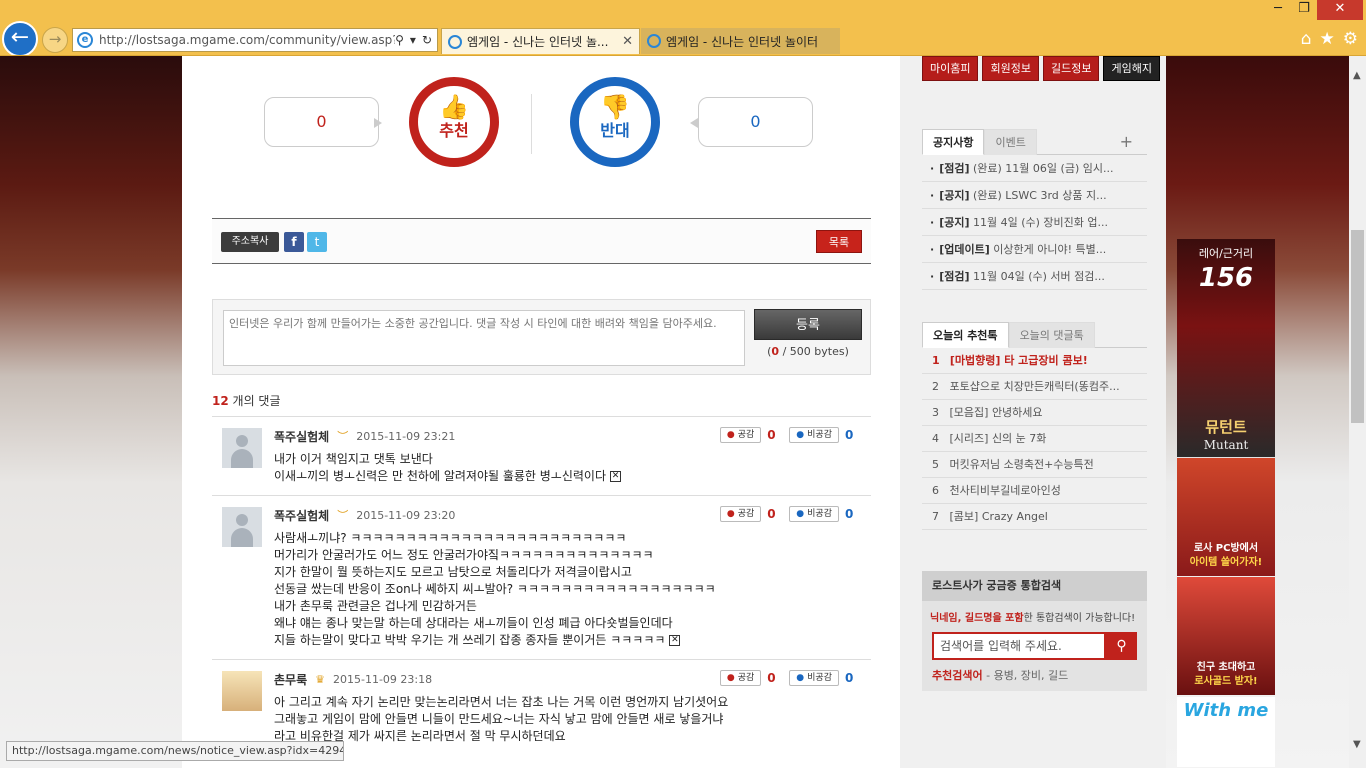  Describe the element at coordinates (965, 335) in the screenshot. I see `tab-today-recommend: 오늘의 추천톡` at that location.